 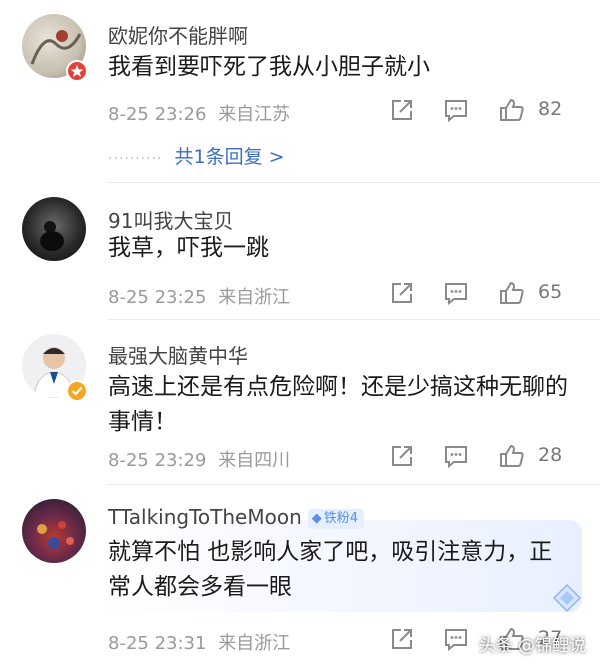 What do you see at coordinates (550, 109) in the screenshot?
I see `like-count: 82` at bounding box center [550, 109].